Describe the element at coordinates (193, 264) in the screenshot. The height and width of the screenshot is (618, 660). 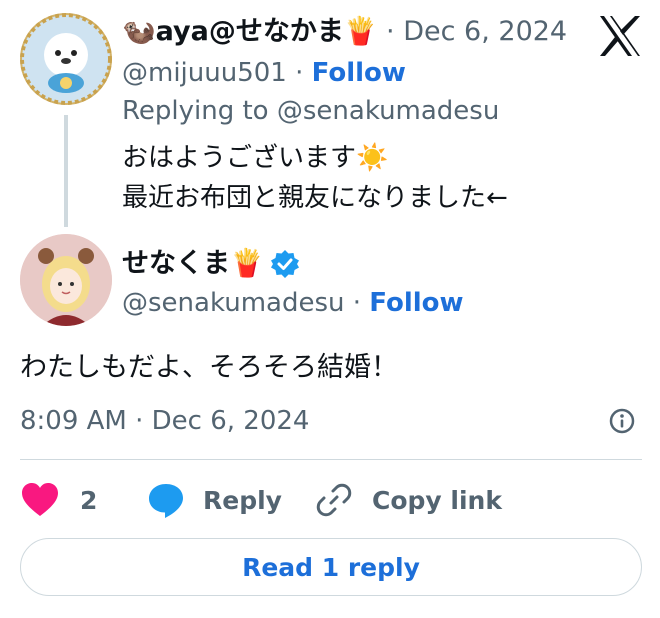
I see `main-display-name: せなくま🍟` at that location.